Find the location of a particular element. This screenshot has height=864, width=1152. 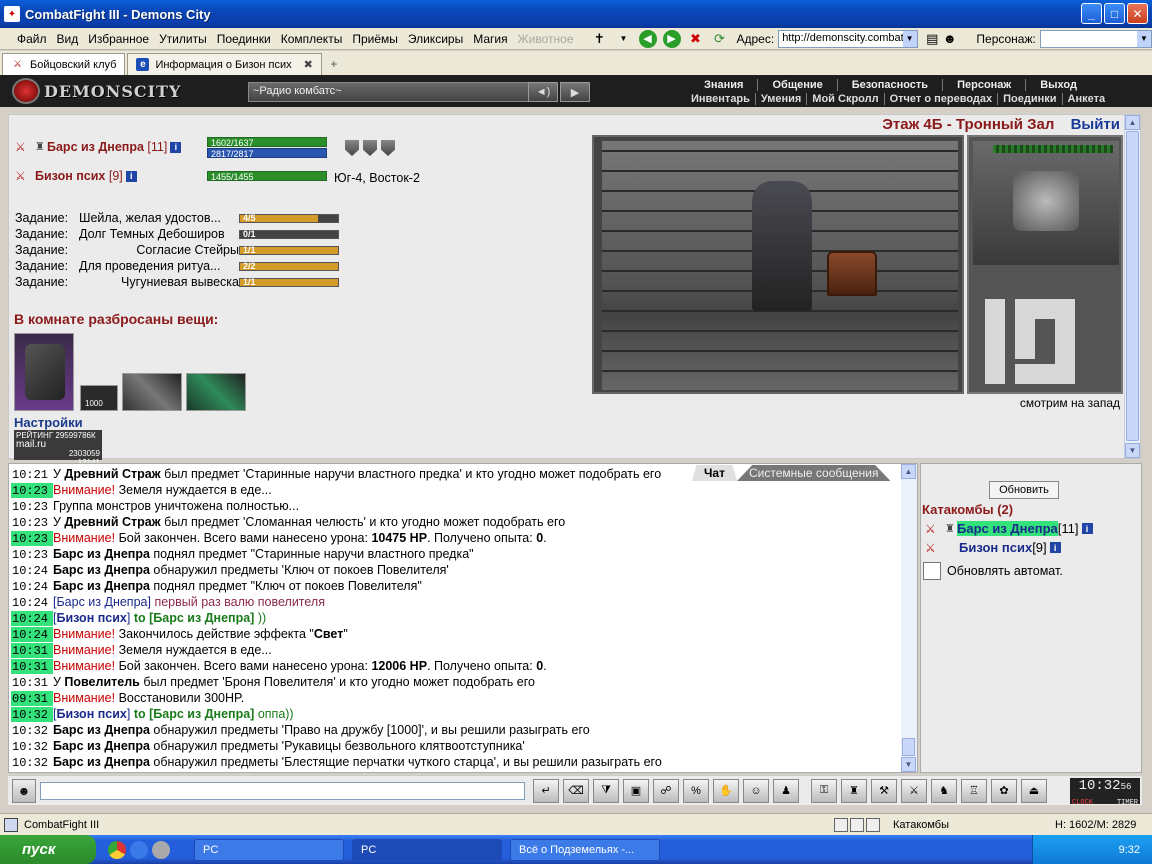

player-name: Бизон псих is located at coordinates (70, 176).